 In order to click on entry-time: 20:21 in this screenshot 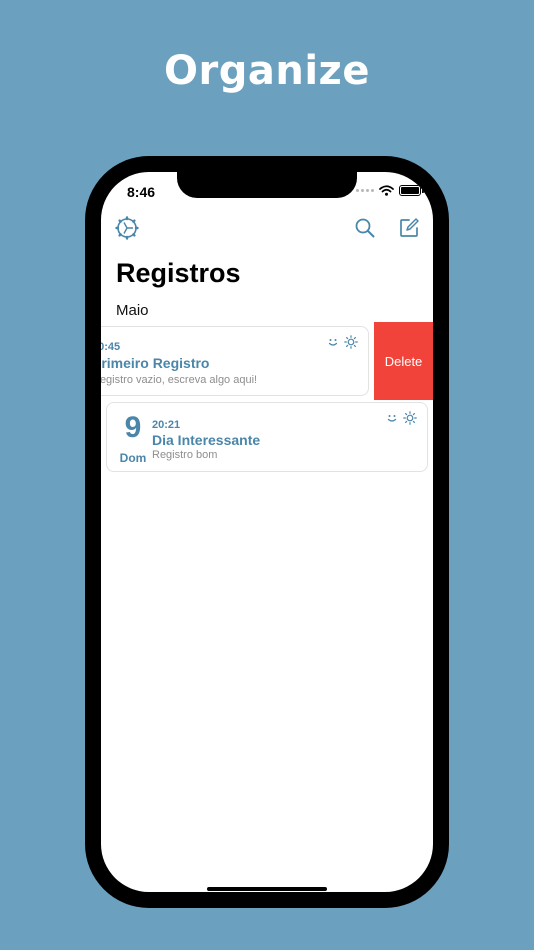, I will do `click(166, 425)`.